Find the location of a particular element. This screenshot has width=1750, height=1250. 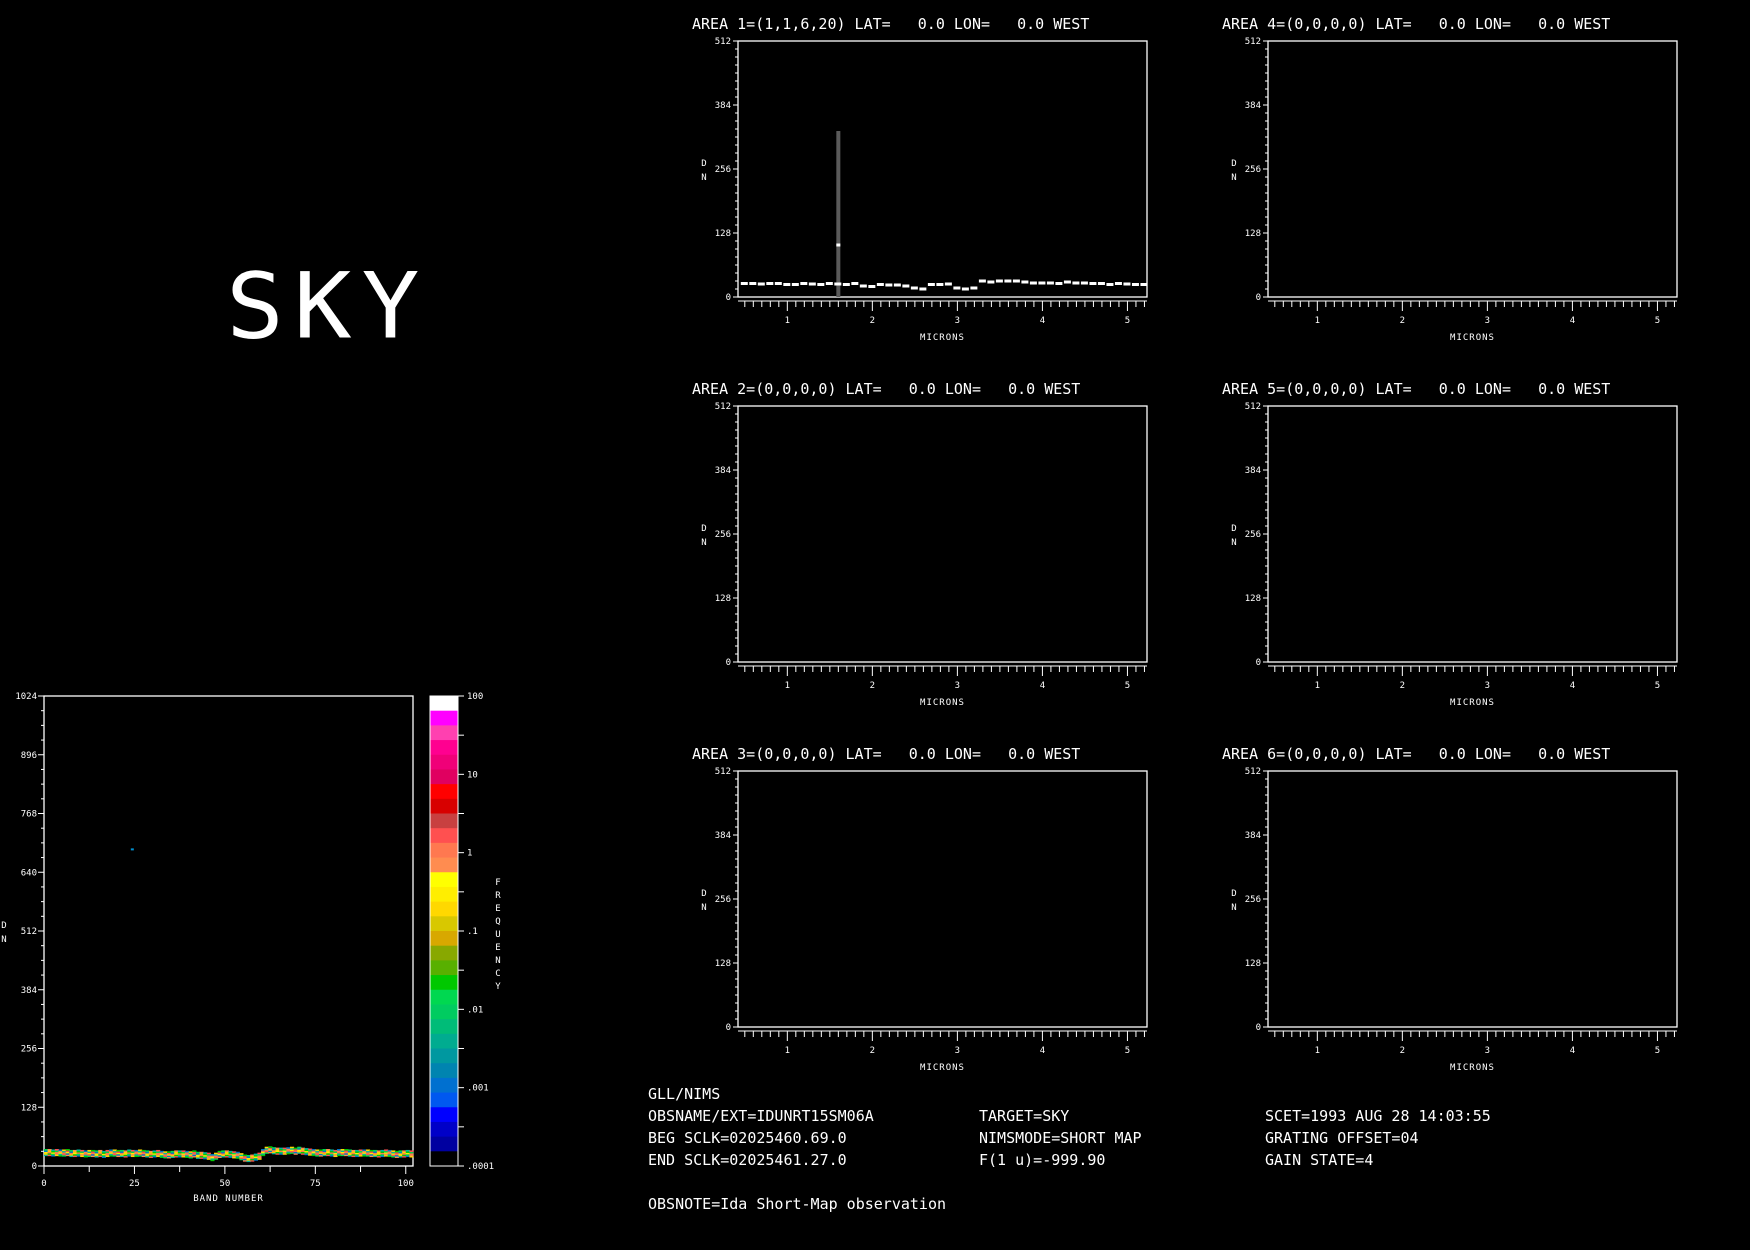

colorbar-label-letter: Q is located at coordinates (497, 922).